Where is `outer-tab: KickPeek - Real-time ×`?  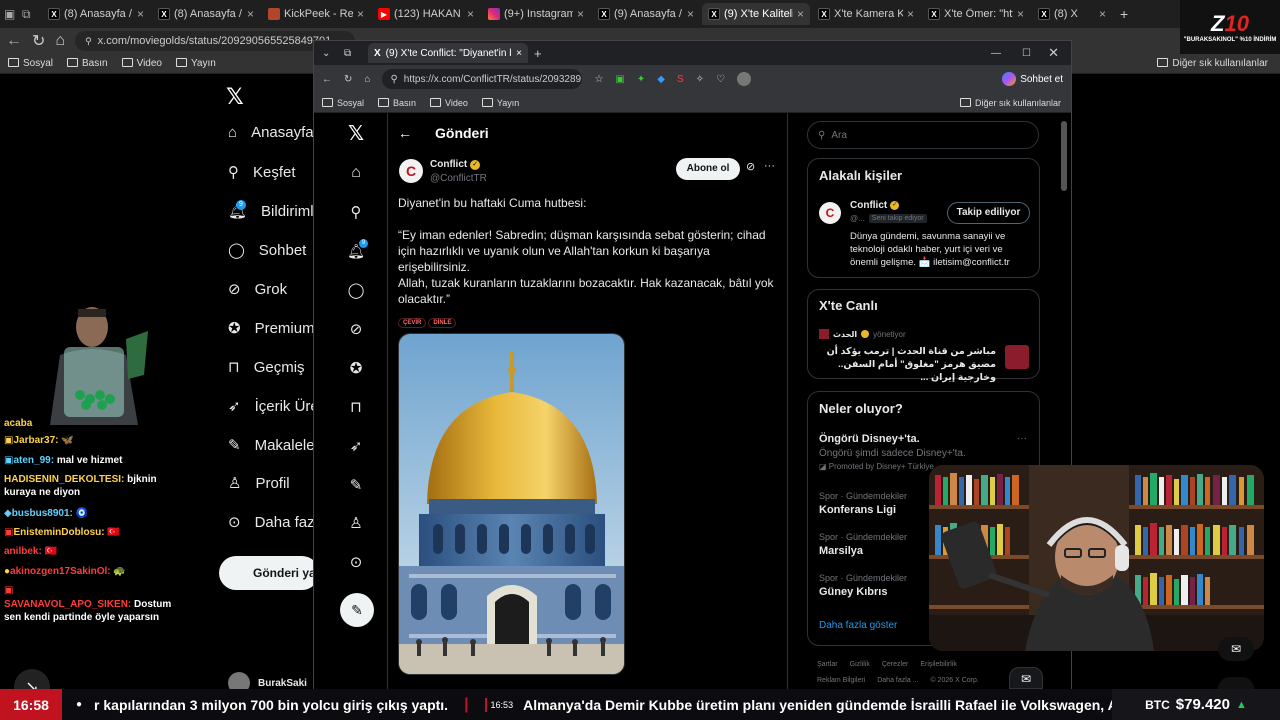
outer-tab: KickPeek - Real-time × is located at coordinates (316, 14).